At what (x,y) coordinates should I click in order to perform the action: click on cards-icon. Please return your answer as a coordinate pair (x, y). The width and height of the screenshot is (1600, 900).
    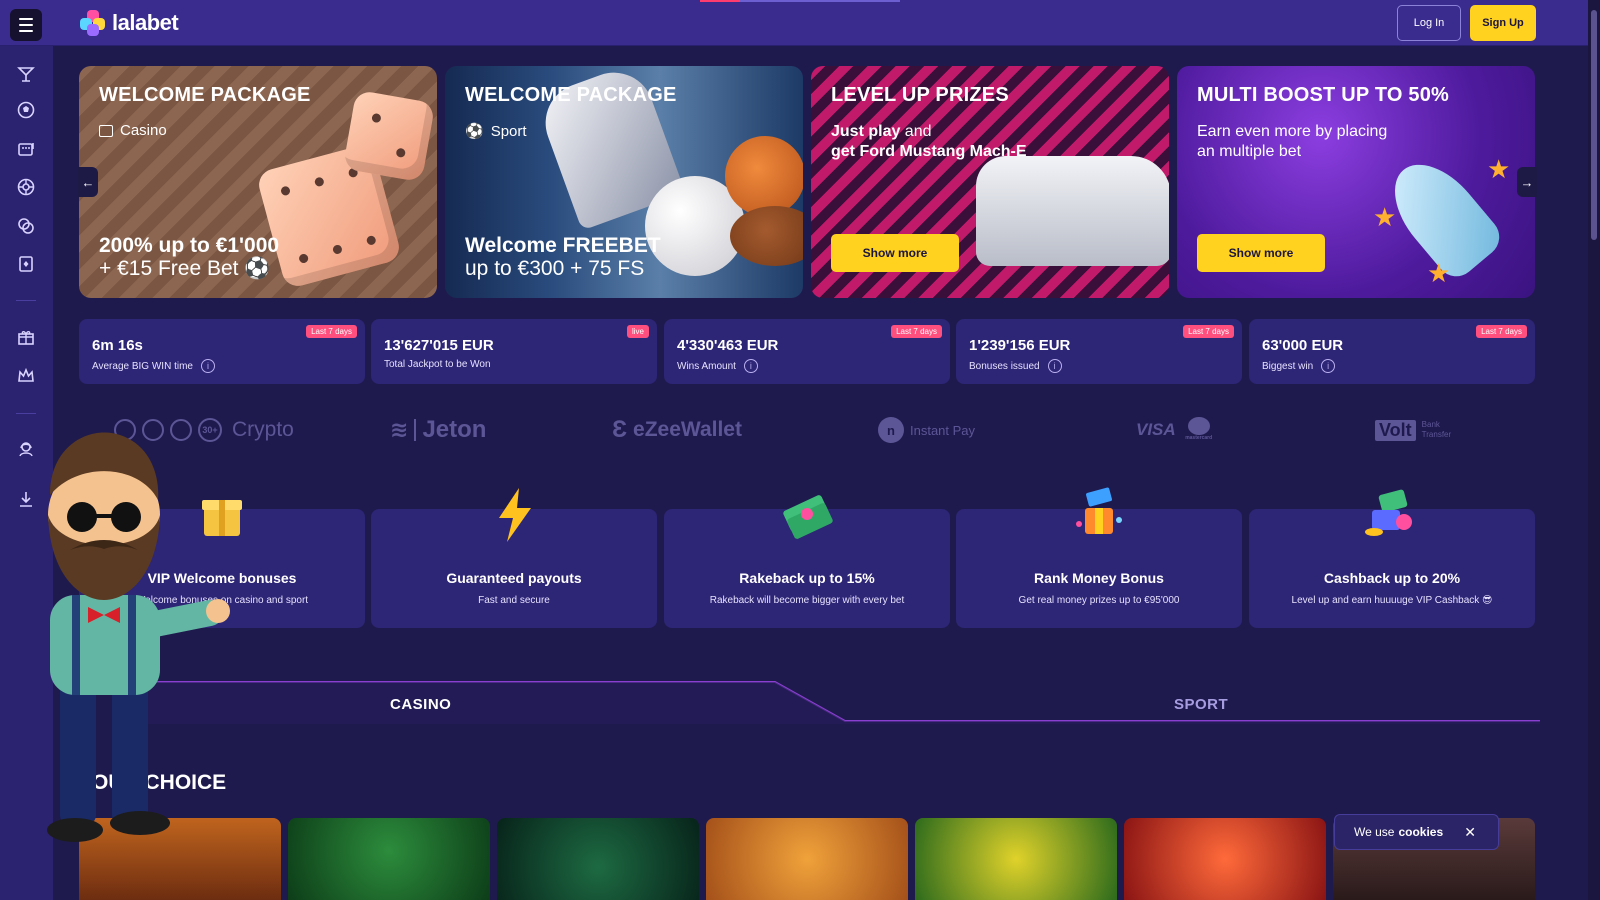
    Looking at the image, I should click on (26, 264).